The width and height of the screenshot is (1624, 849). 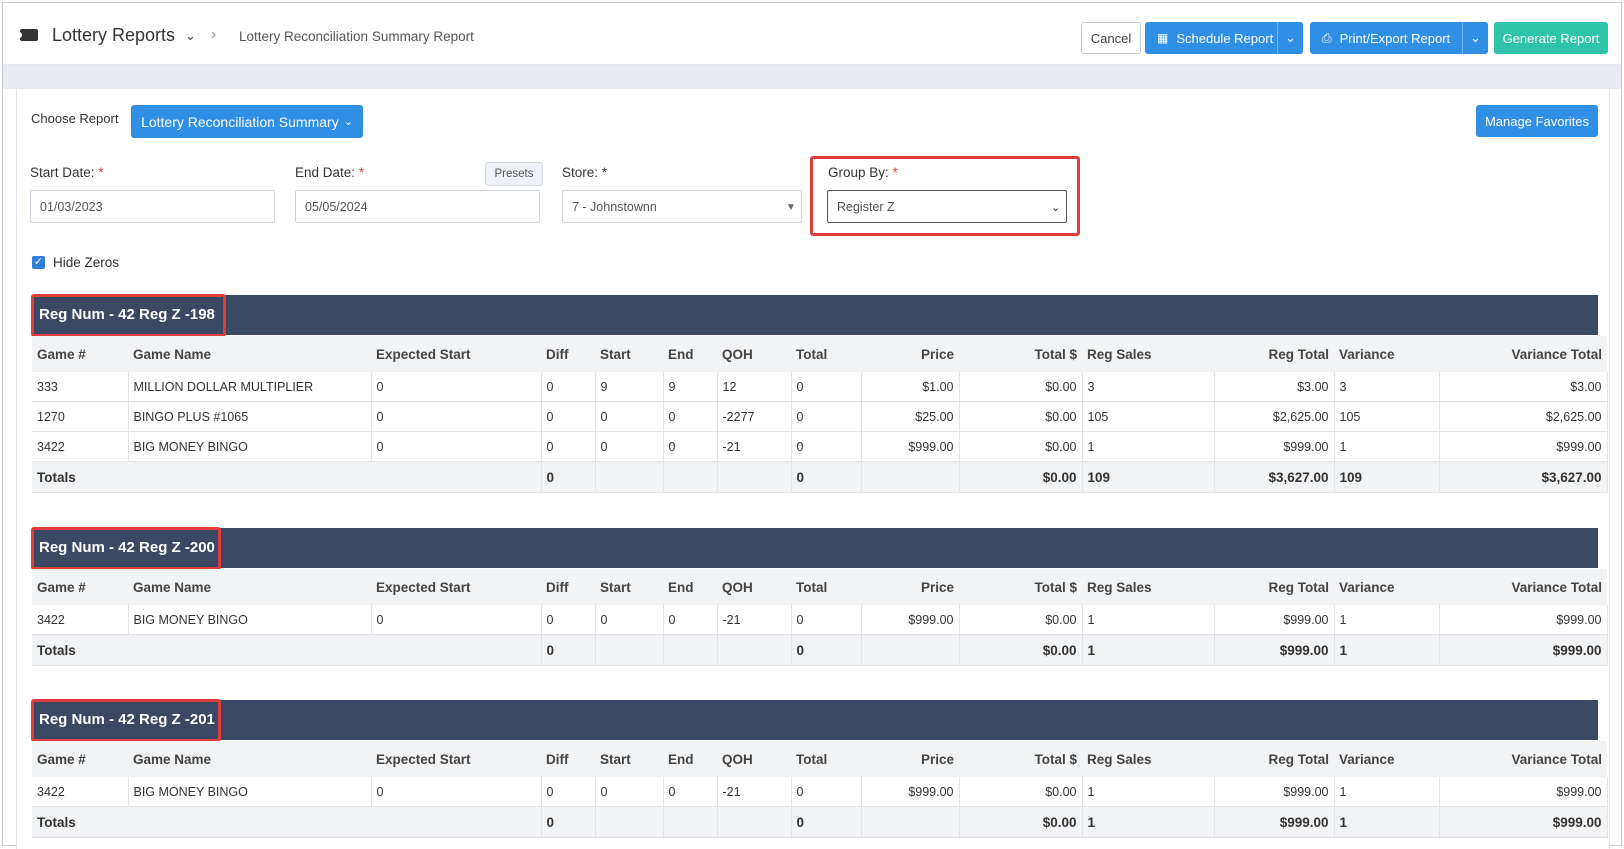 What do you see at coordinates (356, 36) in the screenshot?
I see `breadcrumb: Lottery Reconciliation Summary Report` at bounding box center [356, 36].